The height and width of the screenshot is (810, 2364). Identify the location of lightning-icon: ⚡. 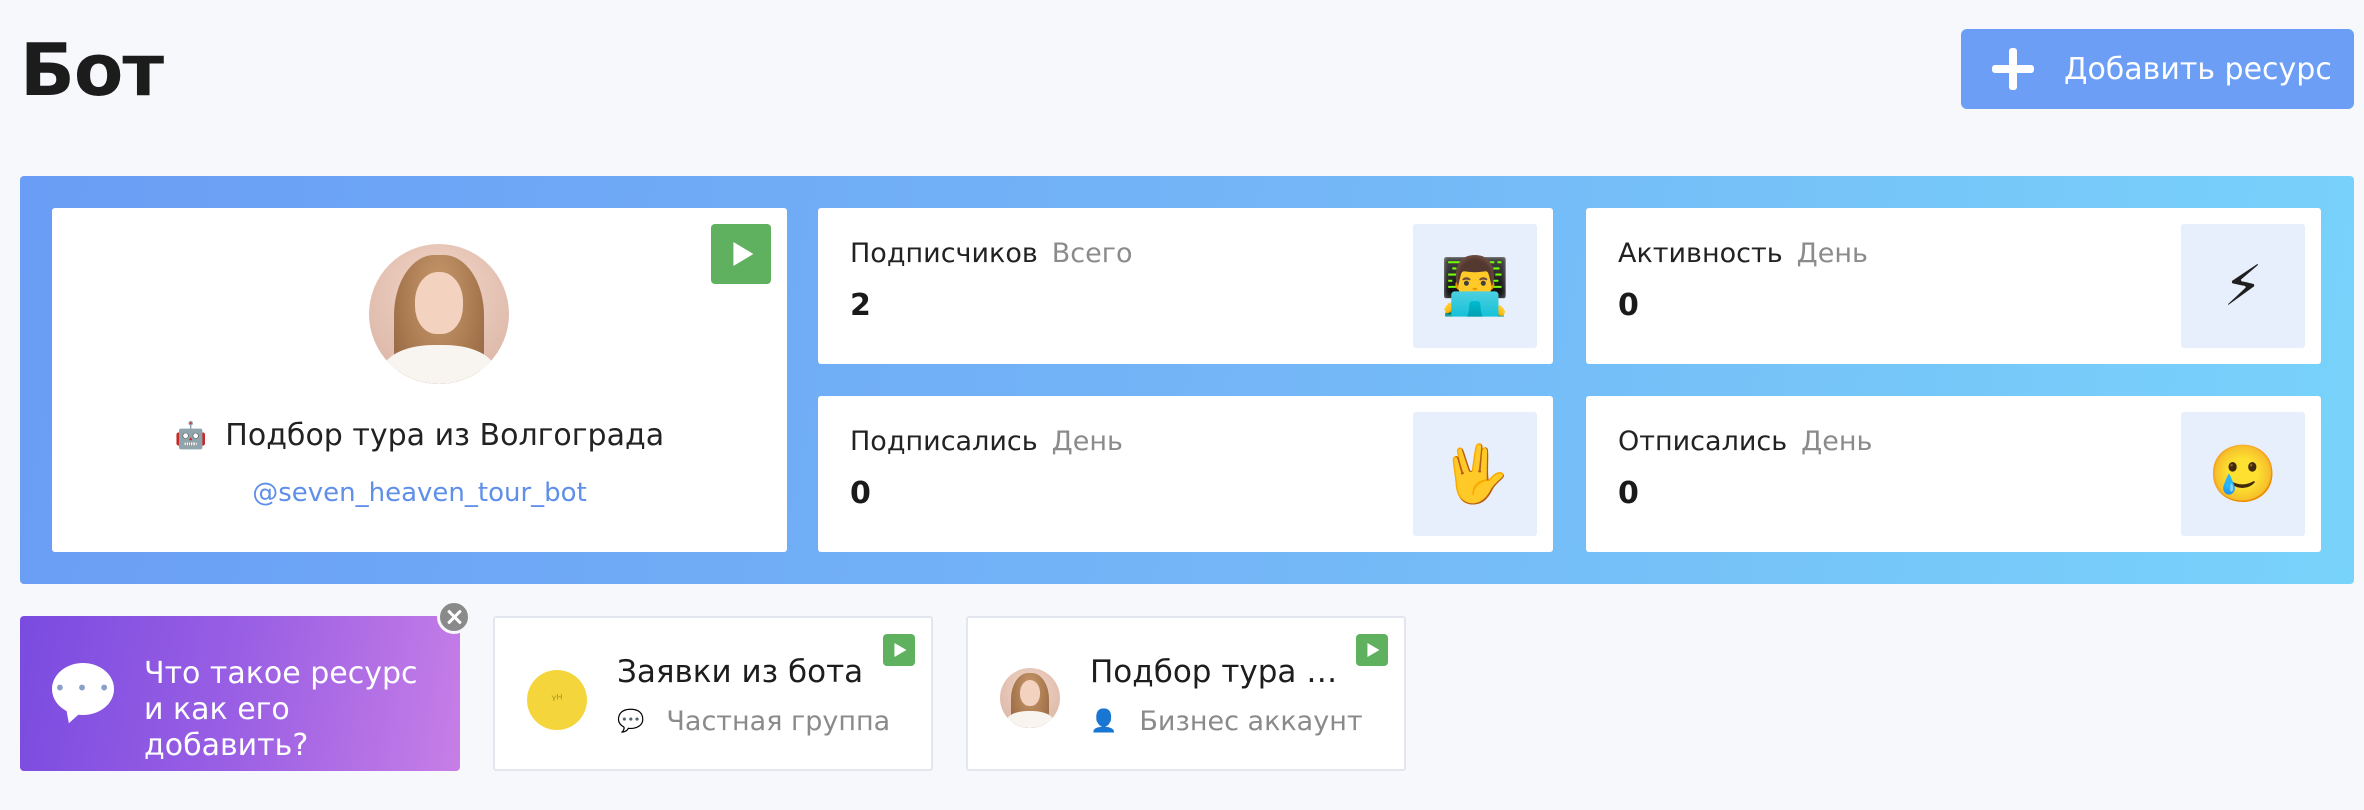
(2243, 286).